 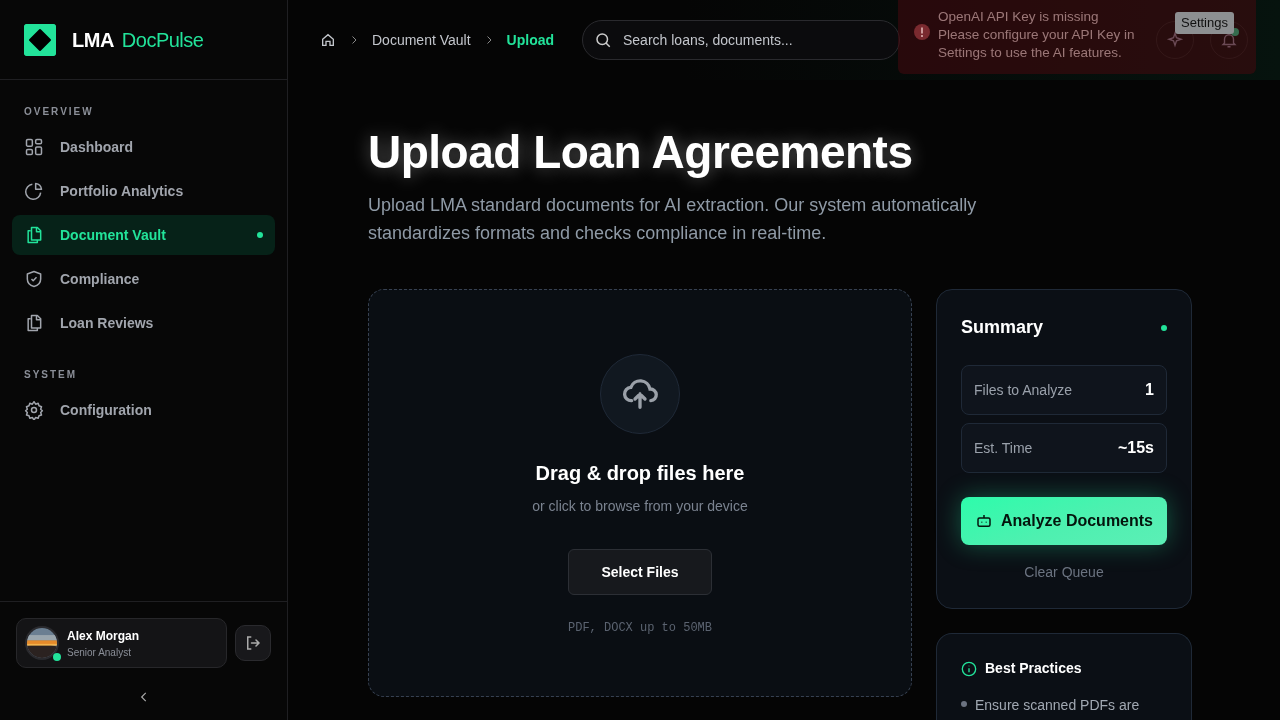 I want to click on pie-chart-icon, so click(x=34, y=191).